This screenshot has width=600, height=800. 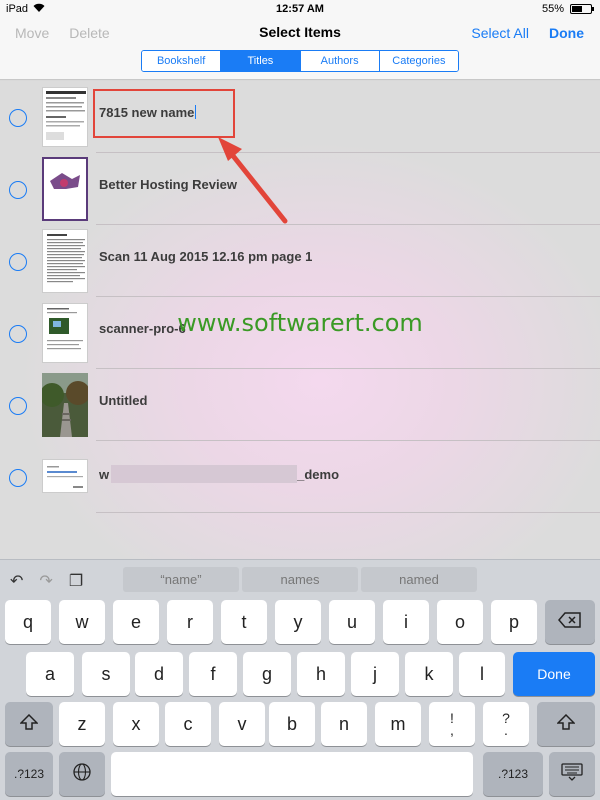 I want to click on key-n: n, so click(x=344, y=724).